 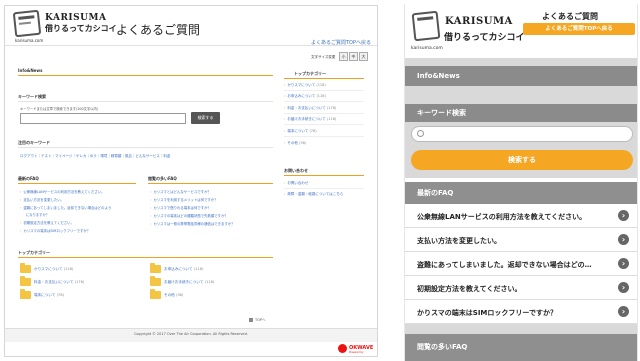 I want to click on popular-keywords-rule, so click(x=145, y=147).